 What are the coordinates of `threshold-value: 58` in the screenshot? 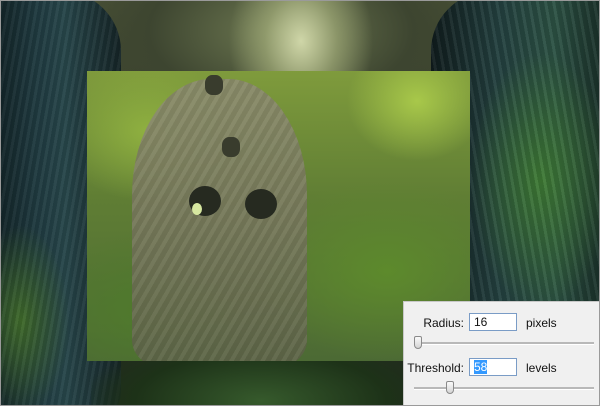 It's located at (481, 367).